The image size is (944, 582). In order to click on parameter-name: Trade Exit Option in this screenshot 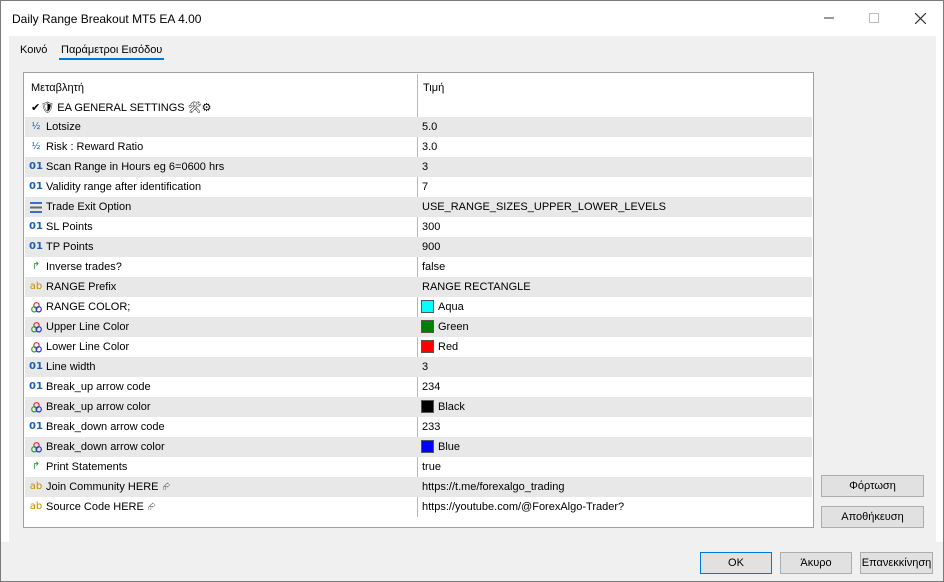, I will do `click(89, 207)`.